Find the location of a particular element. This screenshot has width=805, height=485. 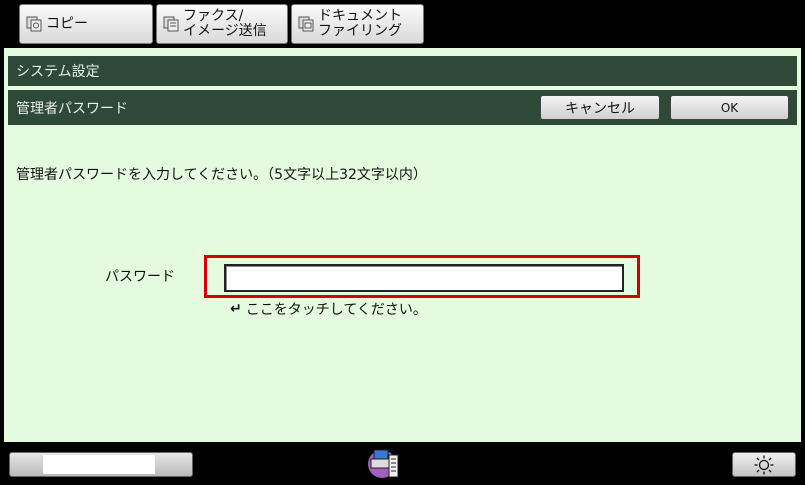

tab-copy-label: コピー is located at coordinates (67, 24).